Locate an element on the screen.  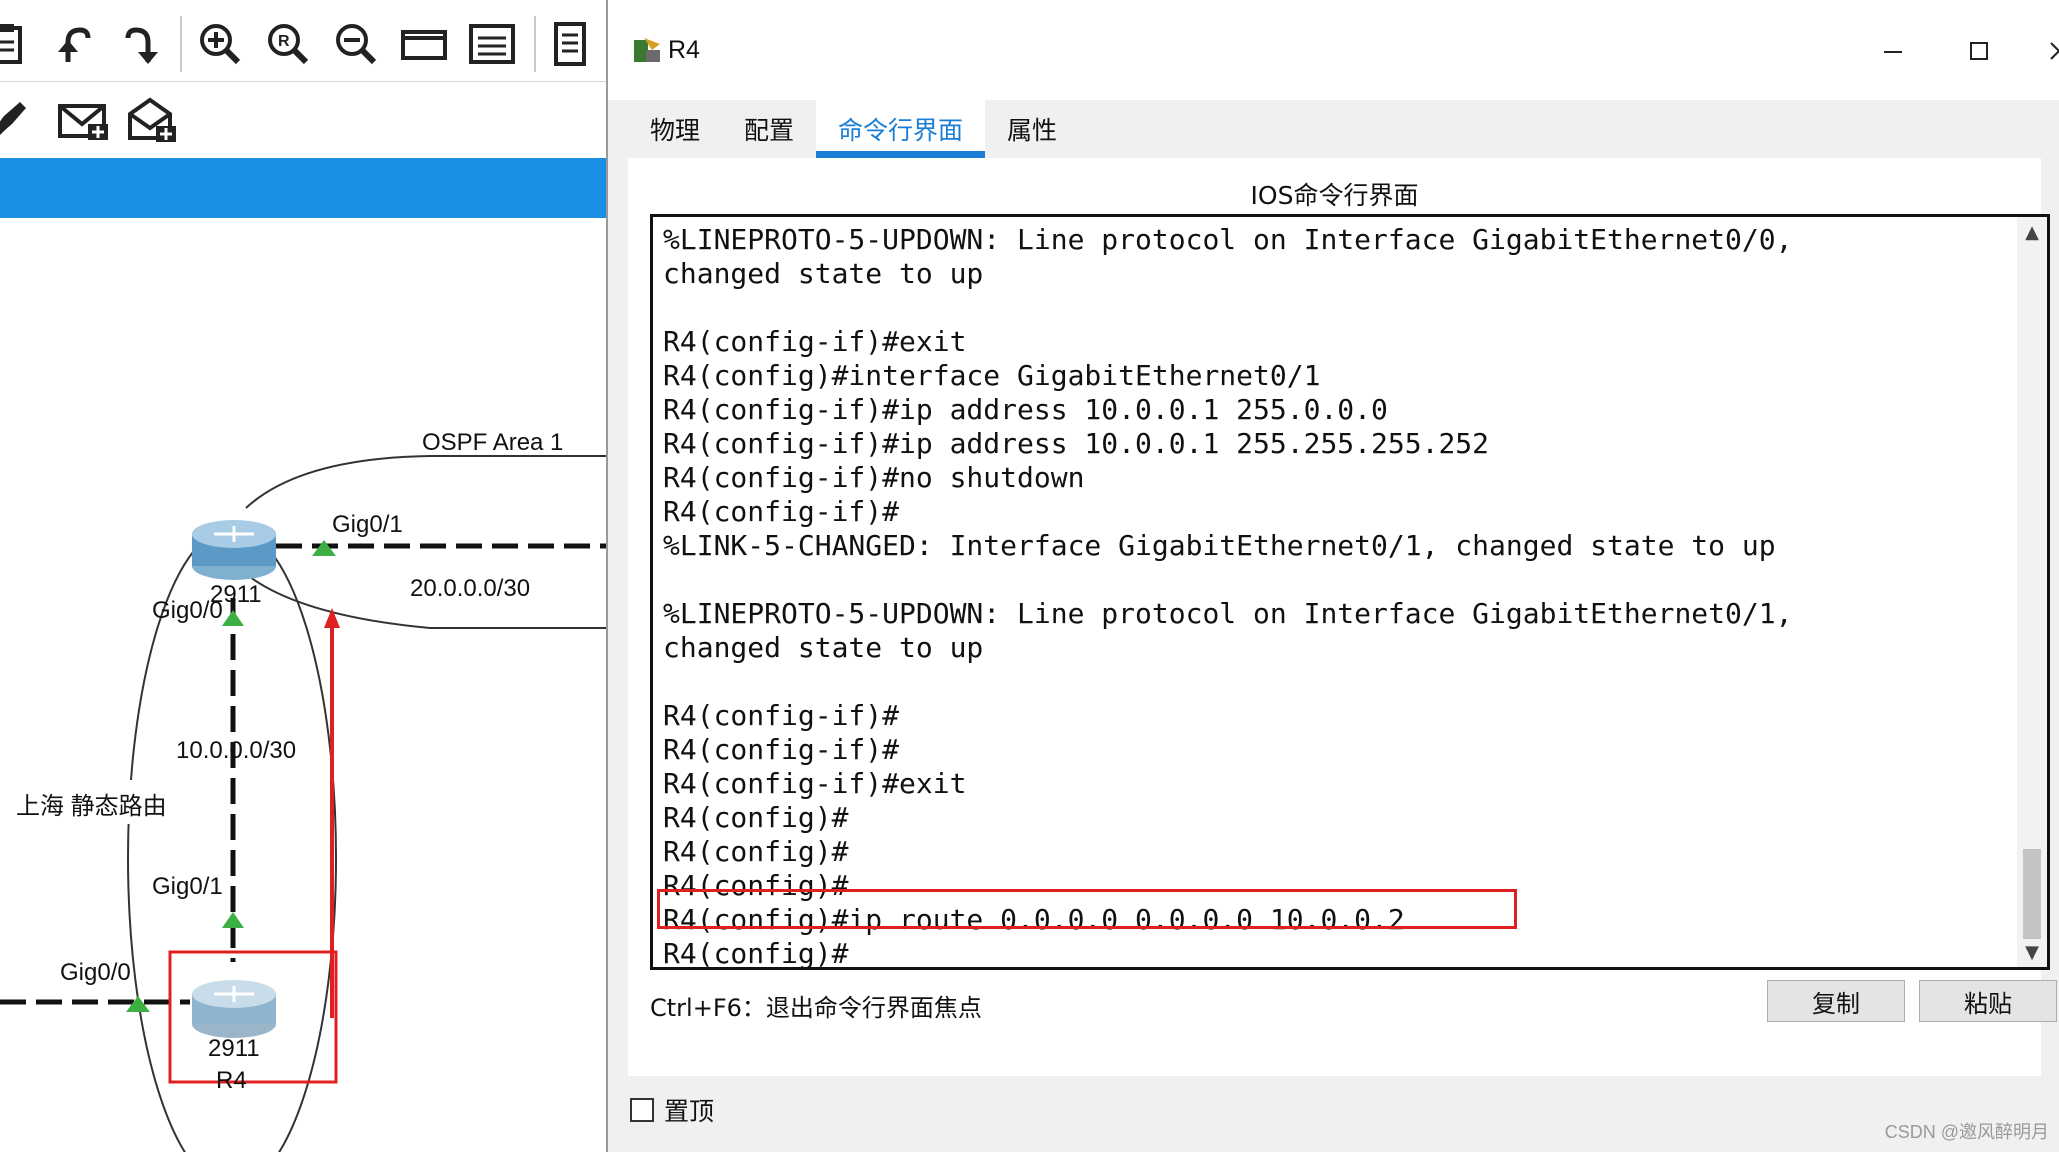
ospf-area-boundary is located at coordinates (426, 482).